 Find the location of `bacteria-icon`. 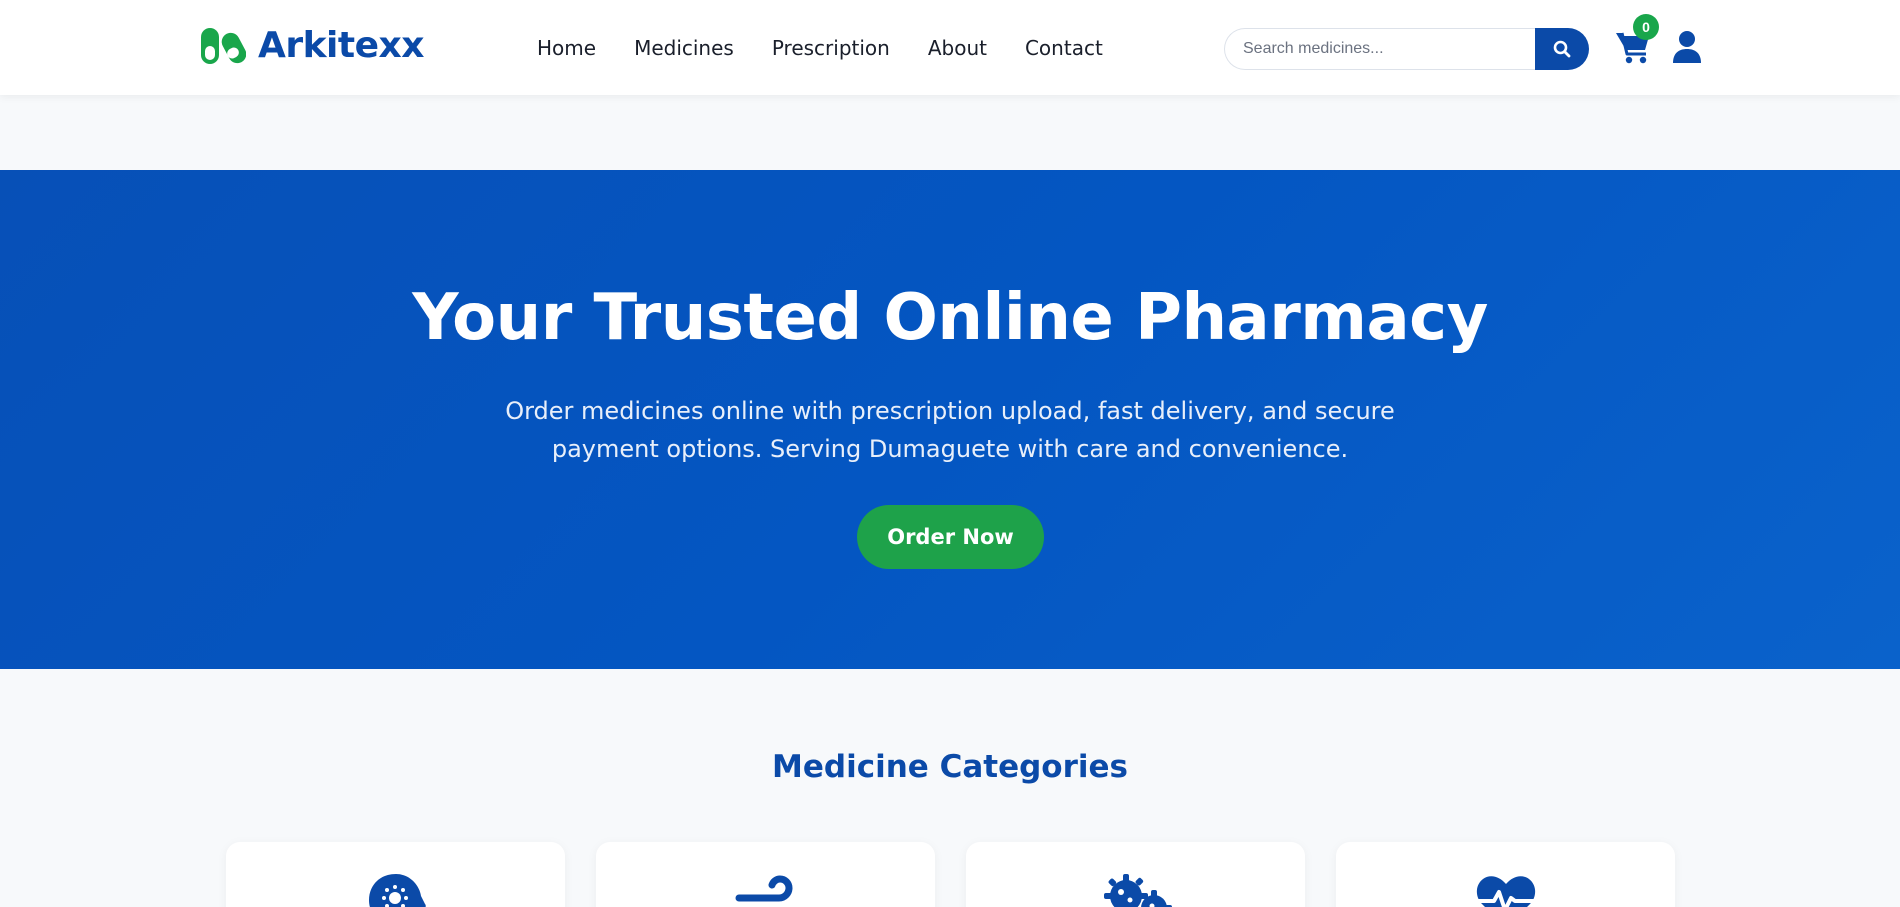

bacteria-icon is located at coordinates (1137, 890).